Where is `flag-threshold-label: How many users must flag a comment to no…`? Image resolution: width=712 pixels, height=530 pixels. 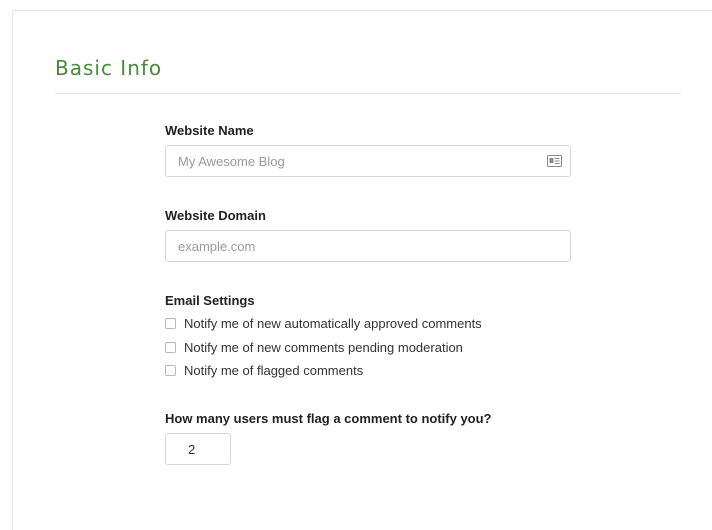
flag-threshold-label: How many users must flag a comment to no… is located at coordinates (328, 418).